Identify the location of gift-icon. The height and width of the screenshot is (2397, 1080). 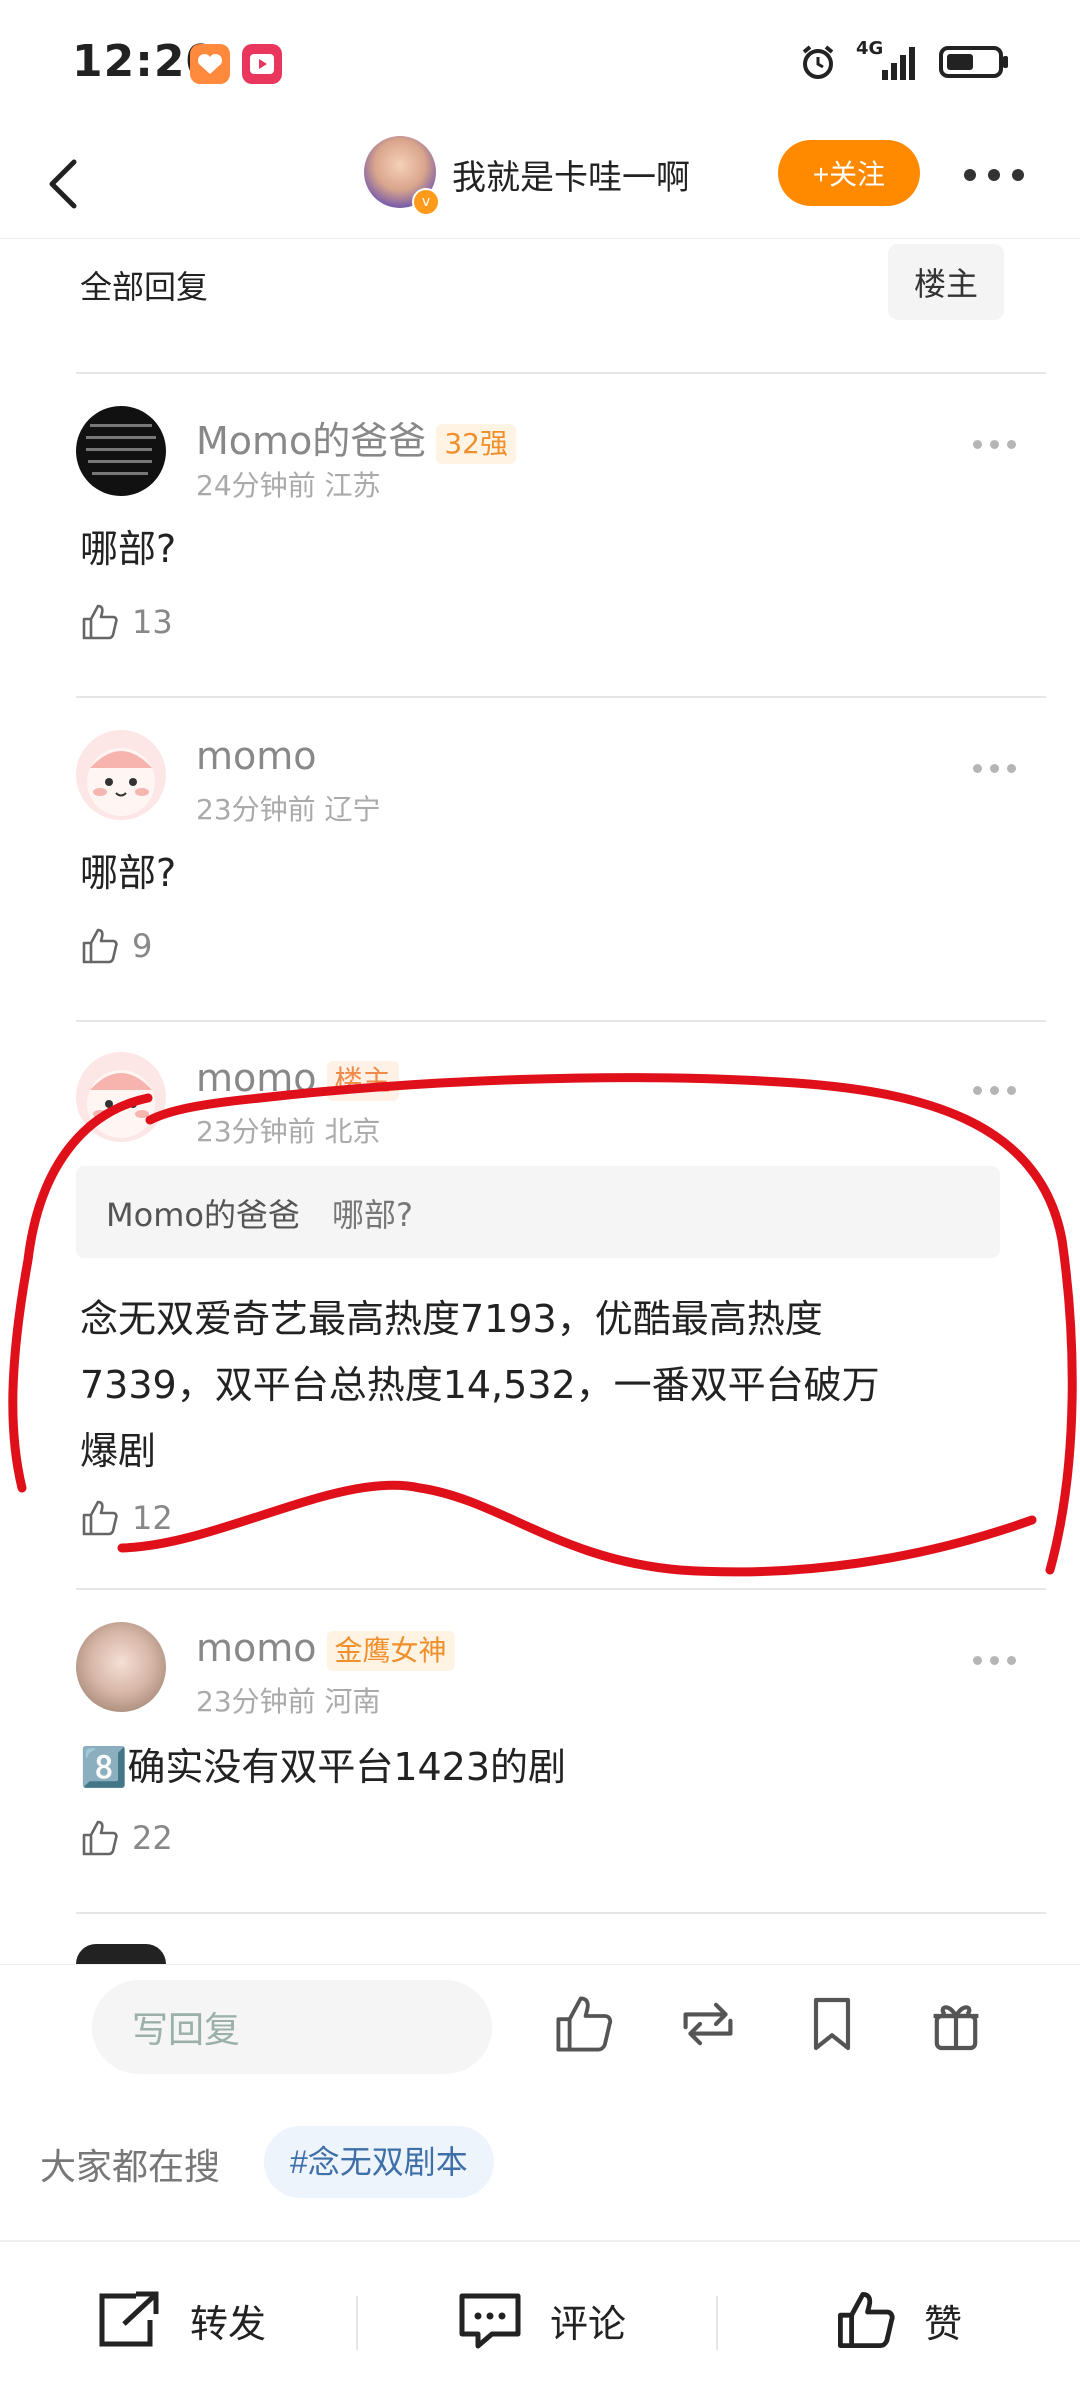
(956, 2024).